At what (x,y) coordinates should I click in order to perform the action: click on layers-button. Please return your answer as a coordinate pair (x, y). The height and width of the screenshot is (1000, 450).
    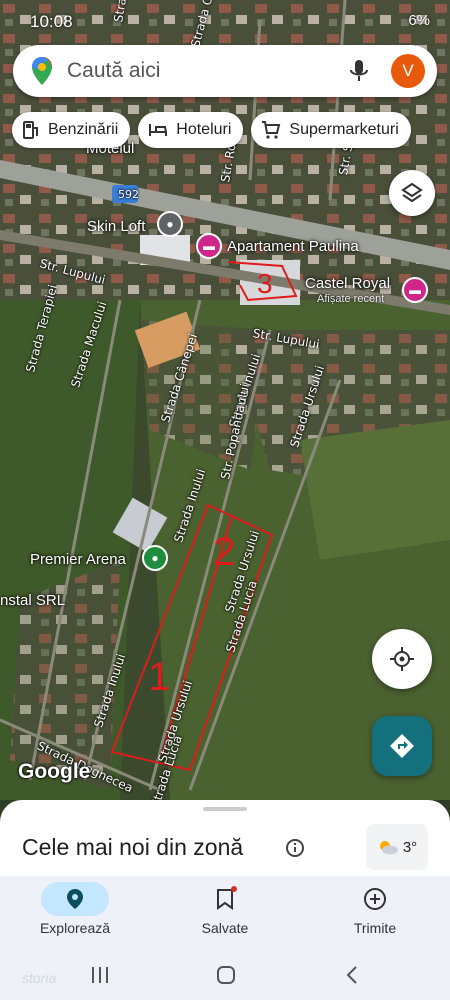
    Looking at the image, I should click on (412, 193).